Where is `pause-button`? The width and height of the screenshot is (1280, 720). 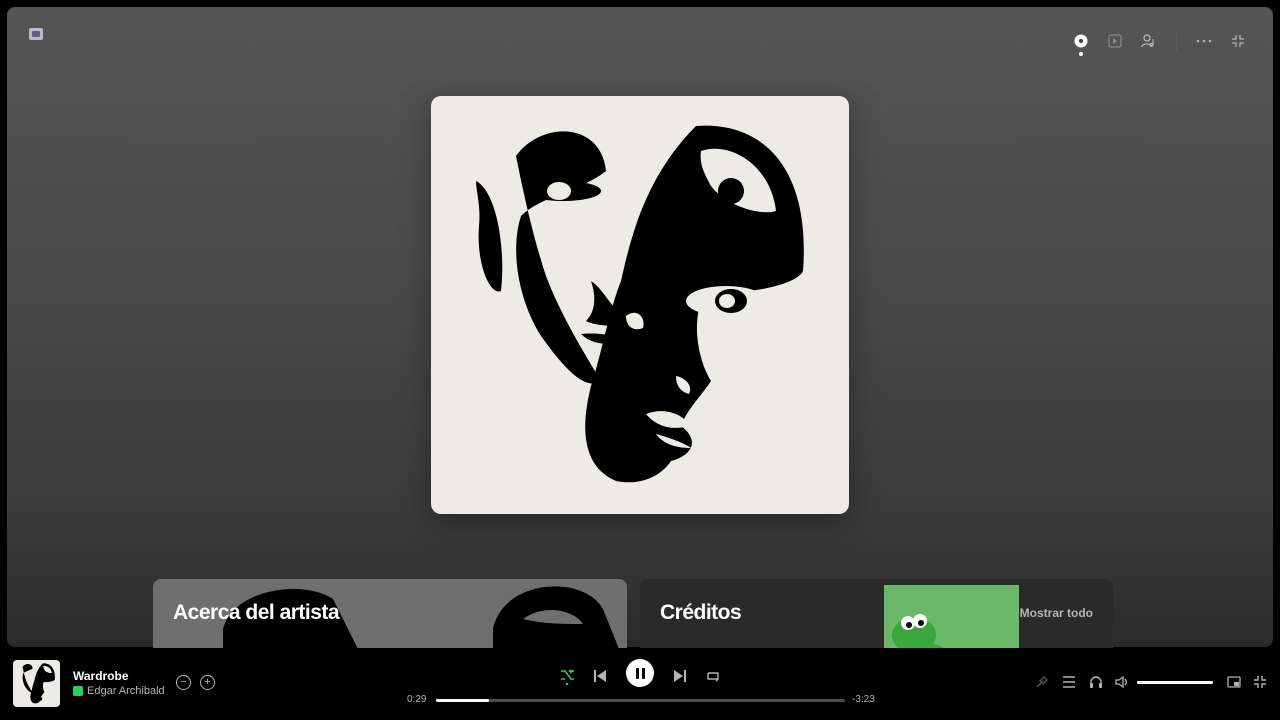 pause-button is located at coordinates (640, 673).